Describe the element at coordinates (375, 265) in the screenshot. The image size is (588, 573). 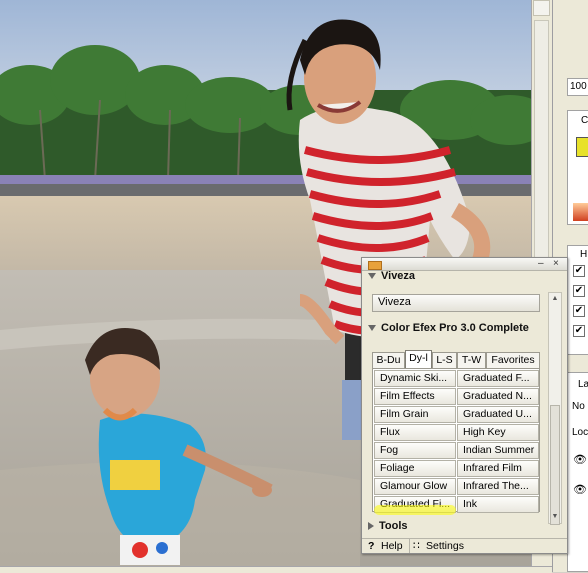
I see `nik-app-icon` at that location.